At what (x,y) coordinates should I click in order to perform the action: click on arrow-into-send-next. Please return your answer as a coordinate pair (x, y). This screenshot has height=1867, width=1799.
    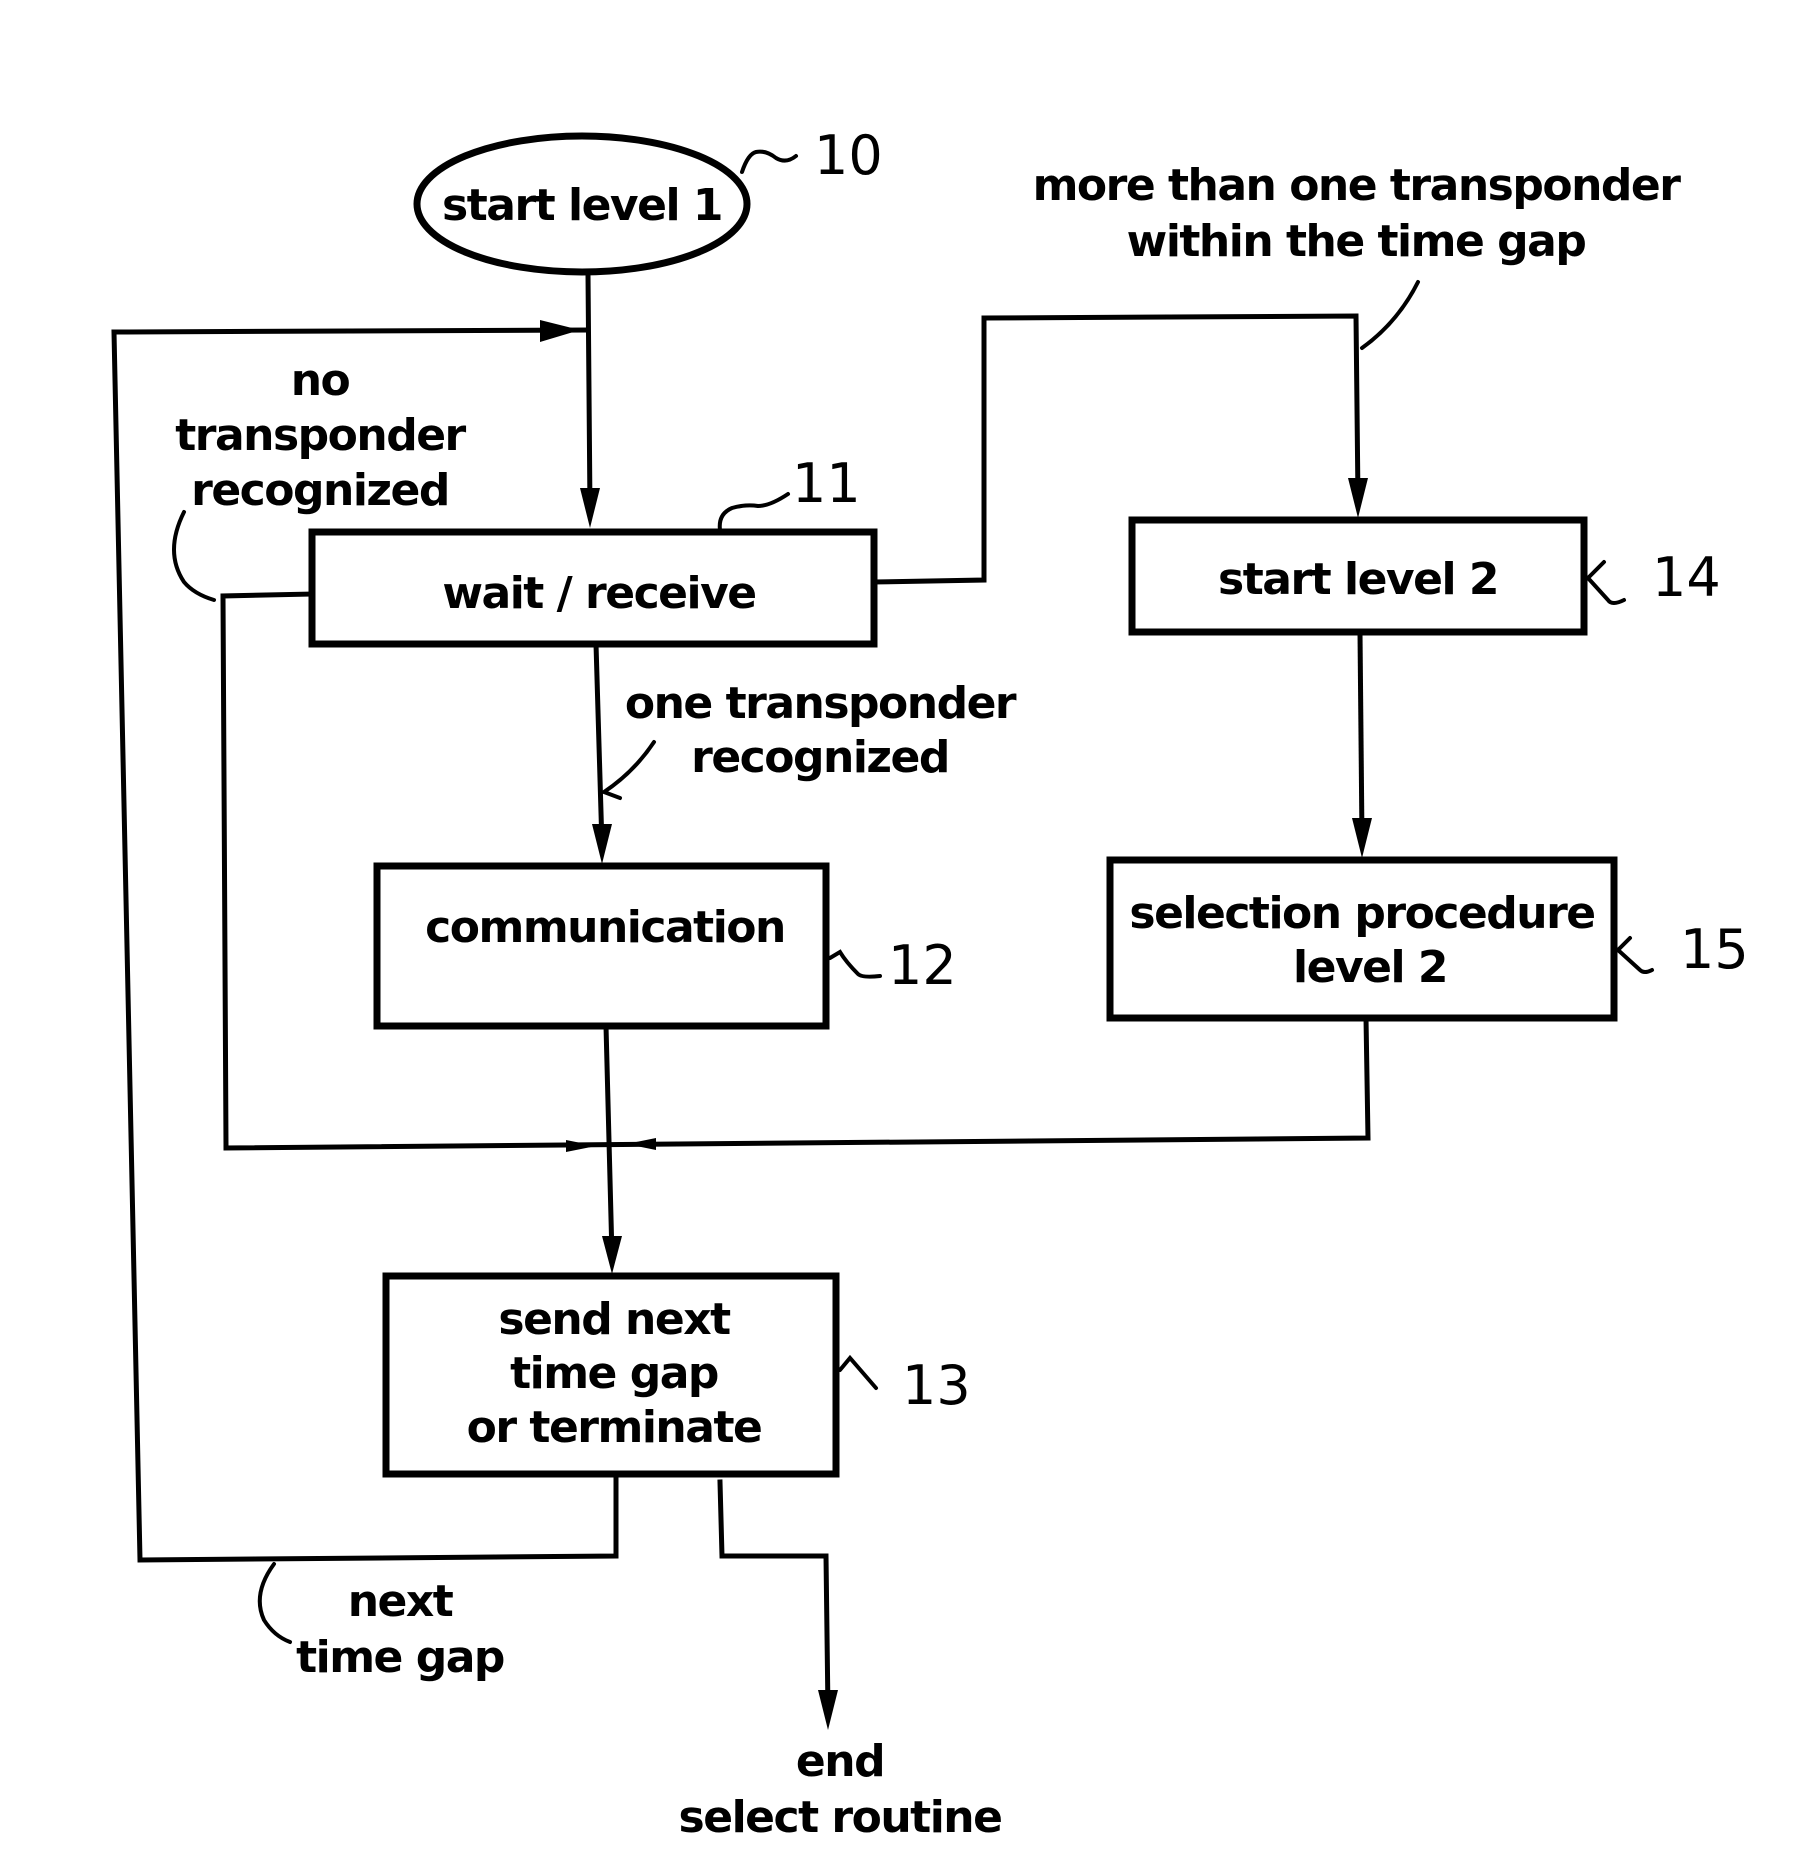
    Looking at the image, I should click on (612, 1255).